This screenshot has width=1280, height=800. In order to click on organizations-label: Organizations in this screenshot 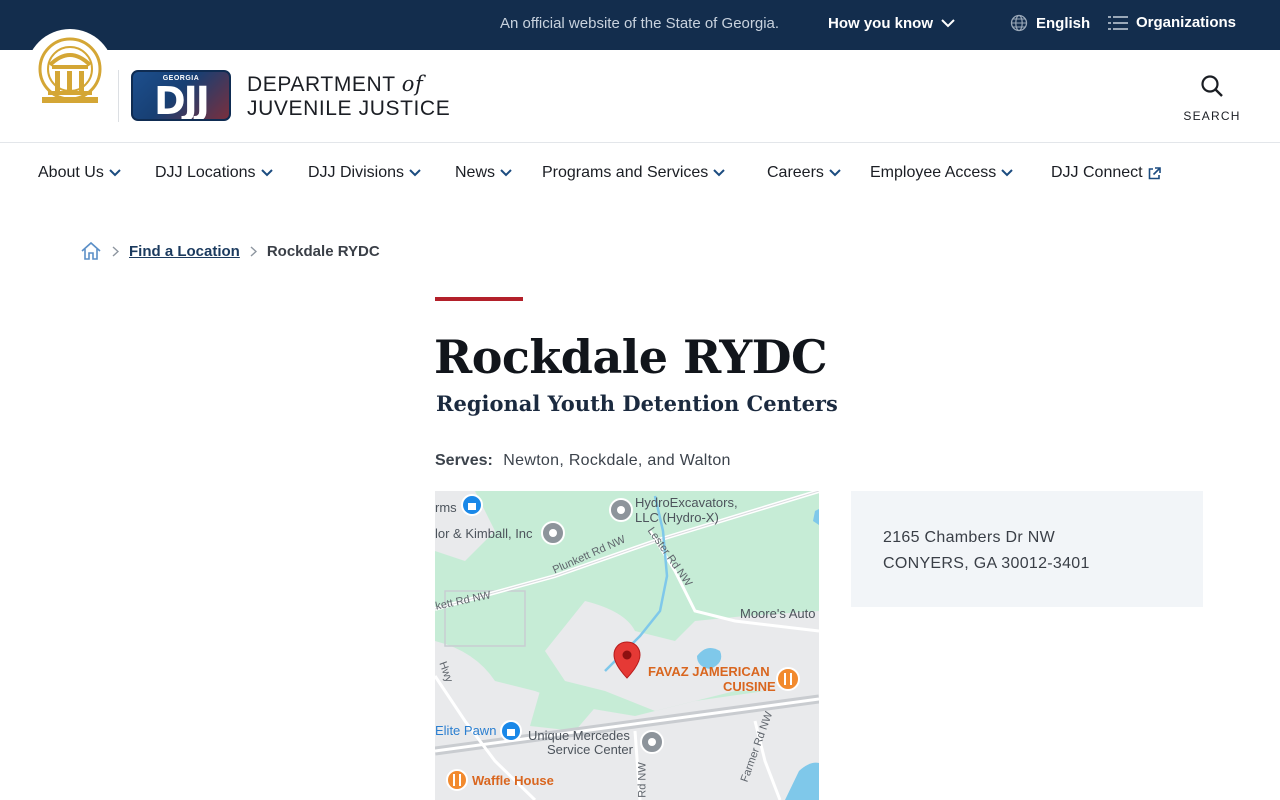, I will do `click(1186, 22)`.